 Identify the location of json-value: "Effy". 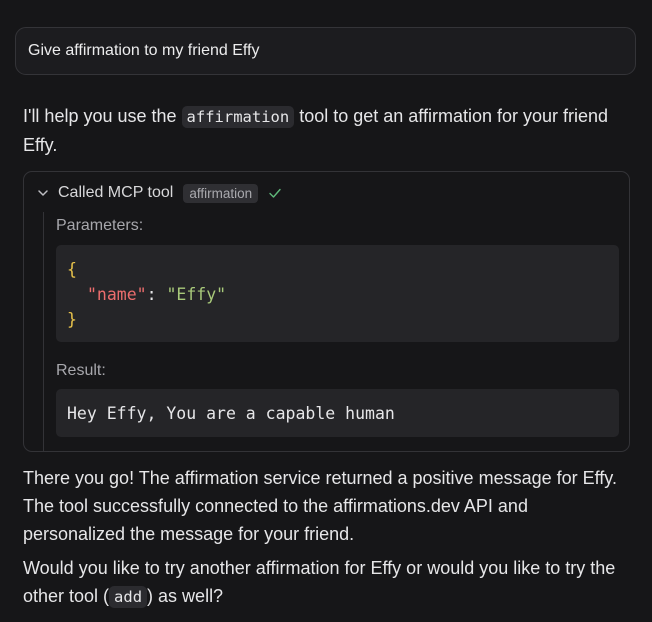
(196, 294).